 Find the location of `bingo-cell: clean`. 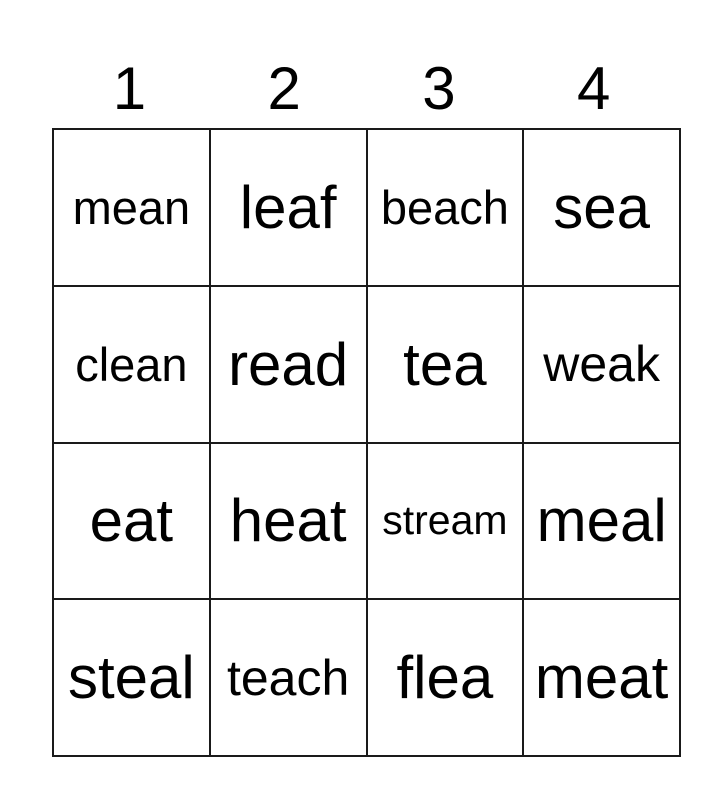

bingo-cell: clean is located at coordinates (131, 364).